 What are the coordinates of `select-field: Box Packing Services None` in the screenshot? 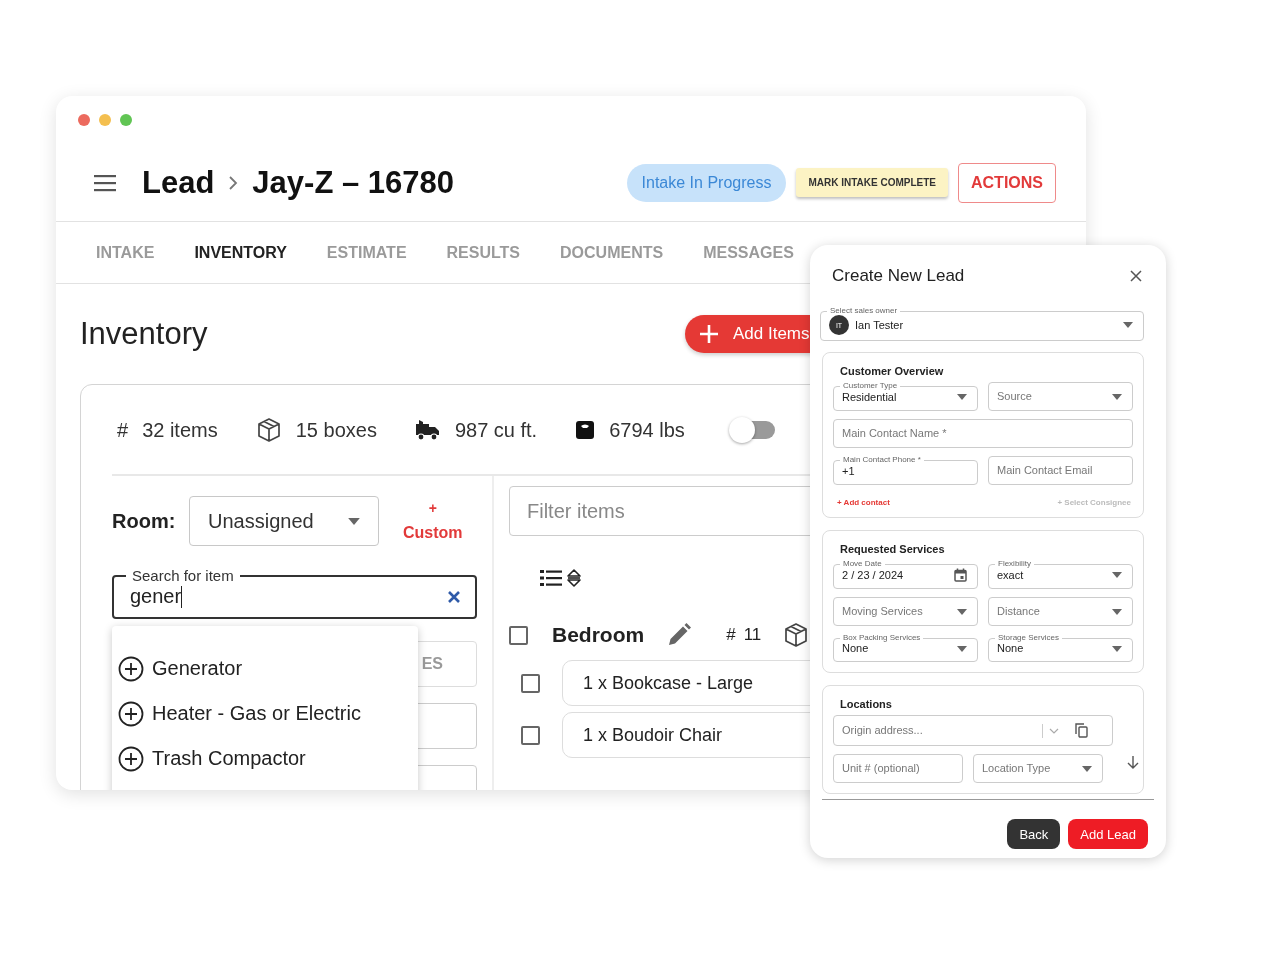 It's located at (905, 648).